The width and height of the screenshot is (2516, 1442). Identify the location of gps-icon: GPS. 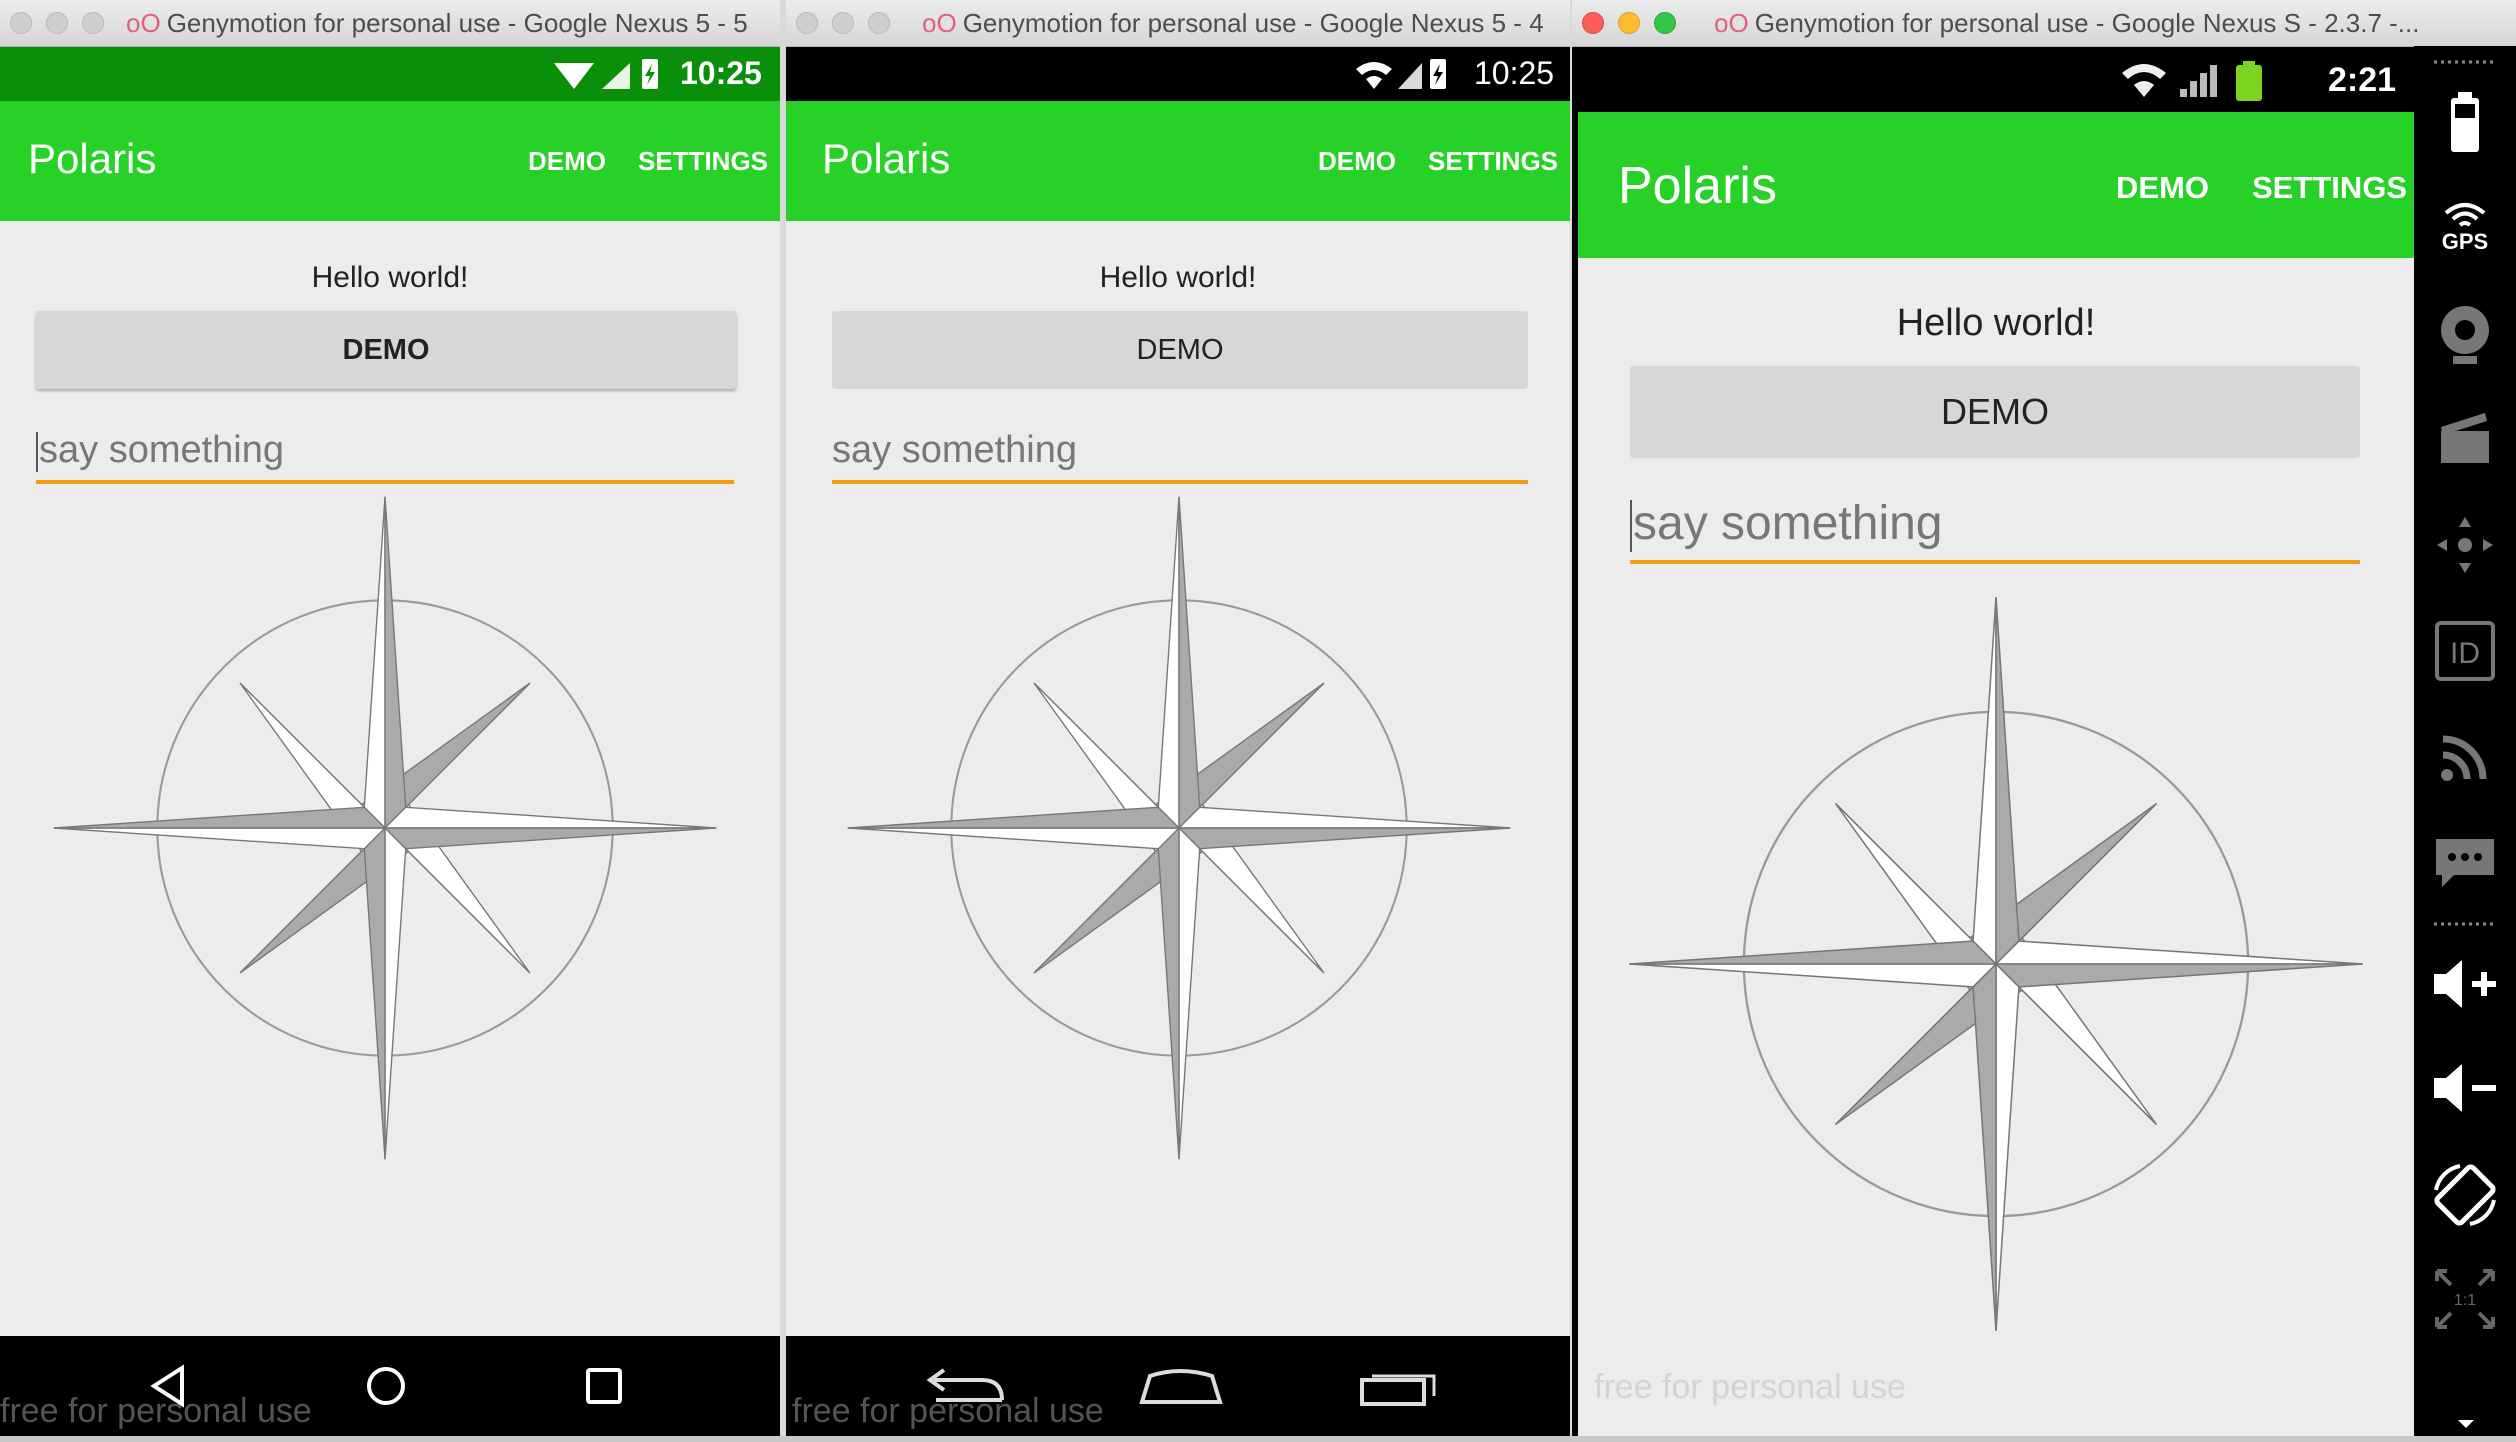
(2465, 227).